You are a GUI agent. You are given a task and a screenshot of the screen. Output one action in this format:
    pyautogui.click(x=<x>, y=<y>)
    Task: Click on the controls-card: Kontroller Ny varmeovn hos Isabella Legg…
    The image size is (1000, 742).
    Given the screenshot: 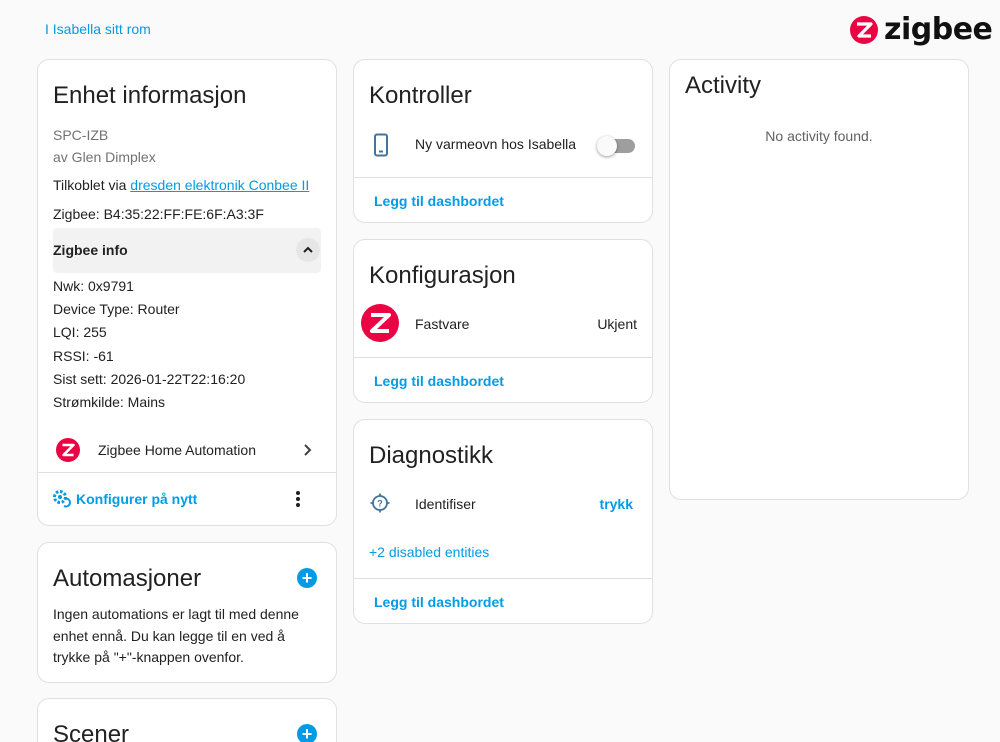 What is the action you would take?
    pyautogui.click(x=503, y=141)
    